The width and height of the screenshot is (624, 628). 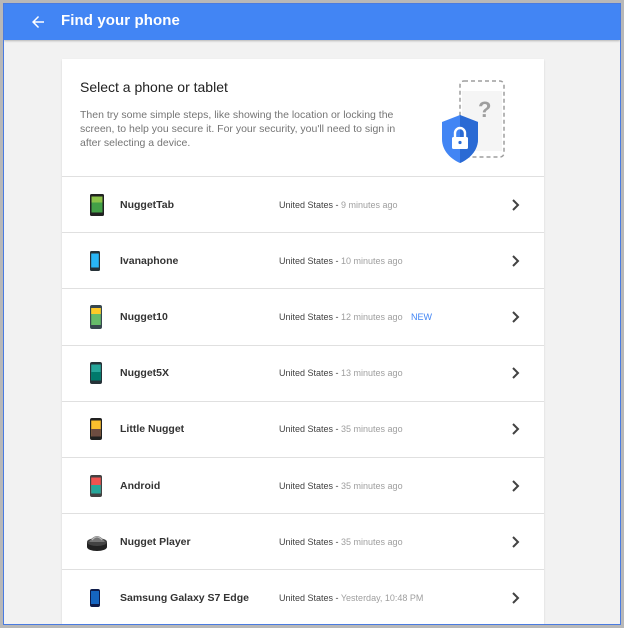 I want to click on device-name: Samsung Galaxy S7 Edge, so click(x=184, y=597).